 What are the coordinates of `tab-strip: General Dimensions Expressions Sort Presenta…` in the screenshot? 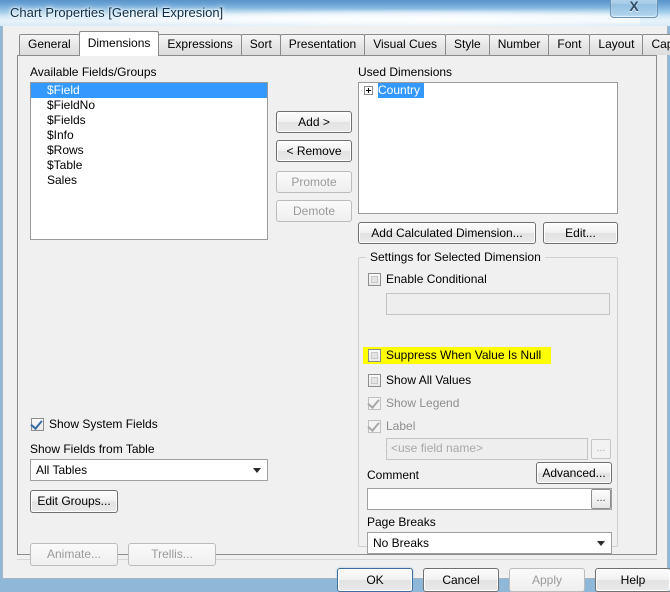 It's located at (344, 43).